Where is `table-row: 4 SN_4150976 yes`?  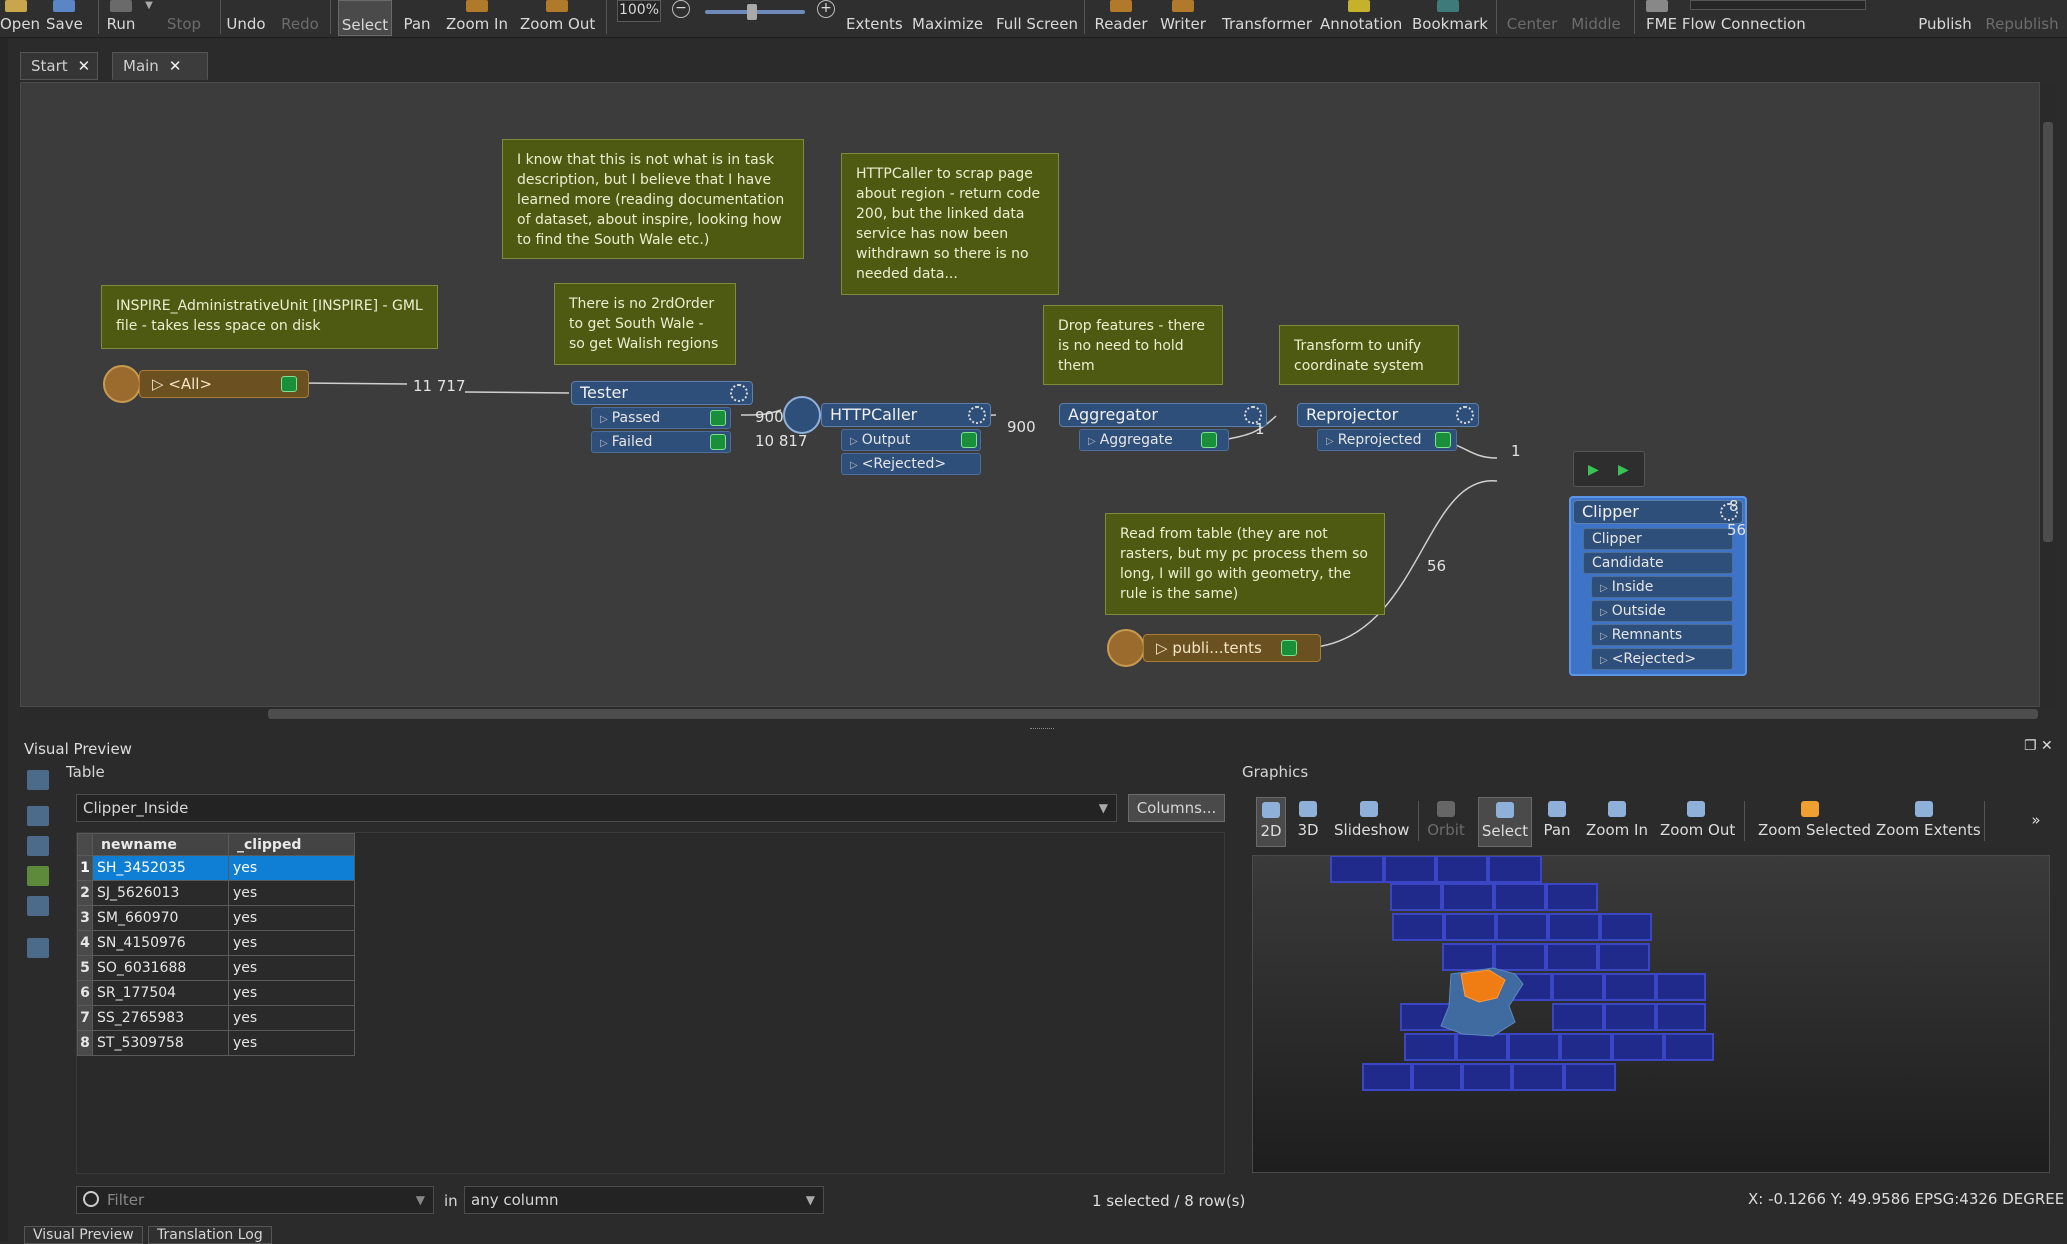 table-row: 4 SN_4150976 yes is located at coordinates (216, 943).